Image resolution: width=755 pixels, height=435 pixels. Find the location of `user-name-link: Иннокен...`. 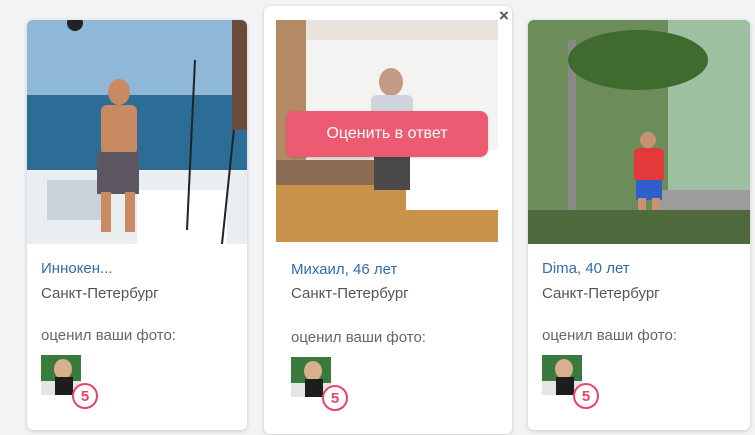

user-name-link: Иннокен... is located at coordinates (77, 268).